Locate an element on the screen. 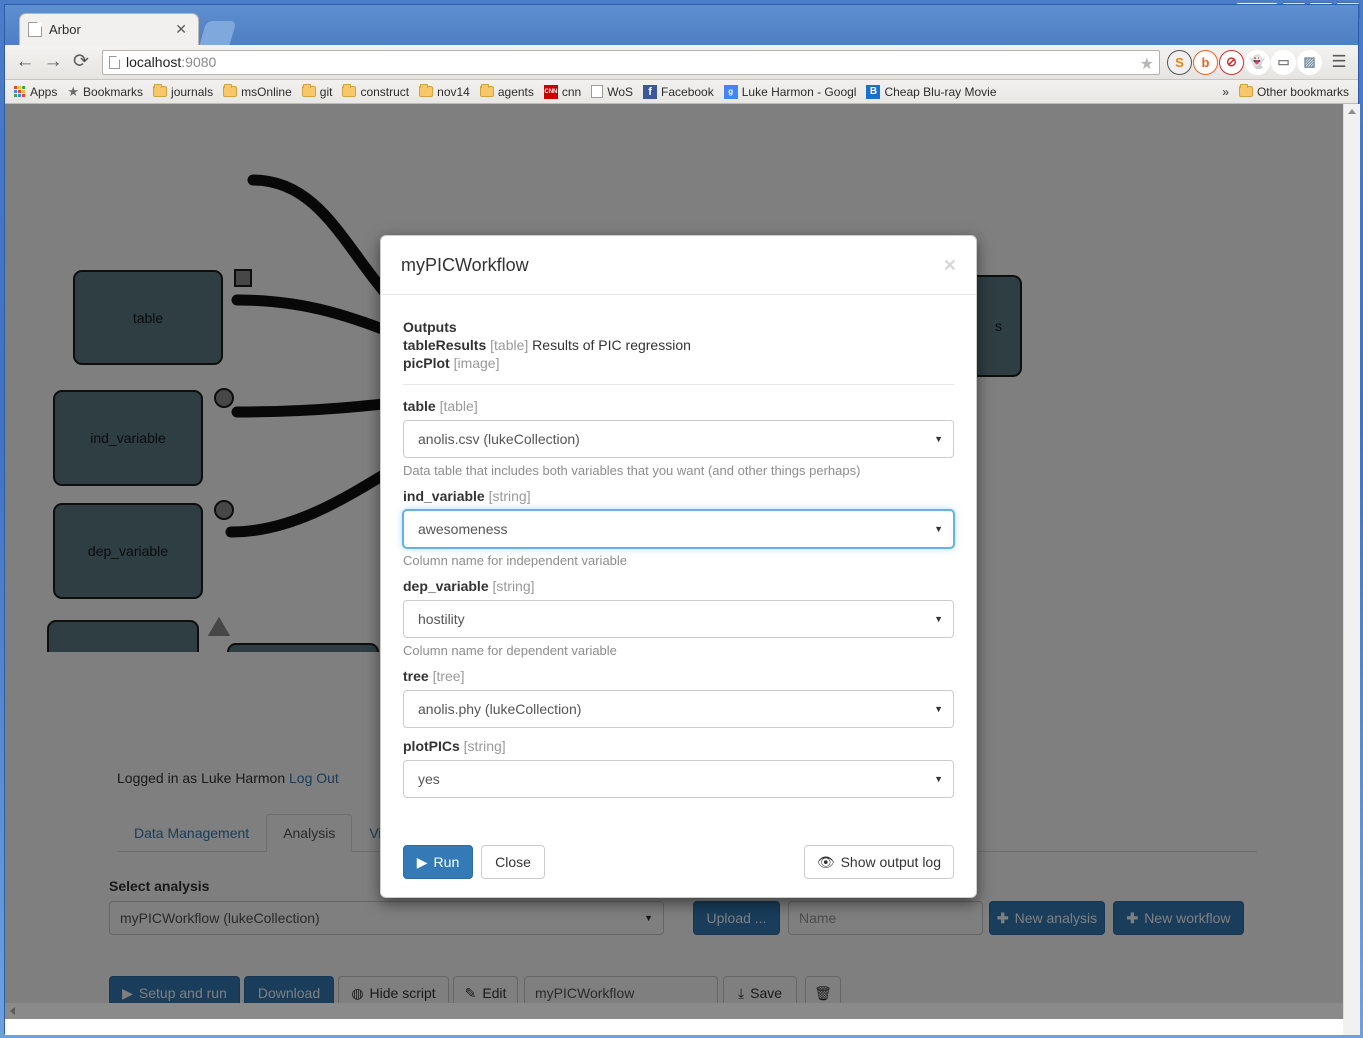  field-help-ind_variable: Column name for independent variable is located at coordinates (515, 560).